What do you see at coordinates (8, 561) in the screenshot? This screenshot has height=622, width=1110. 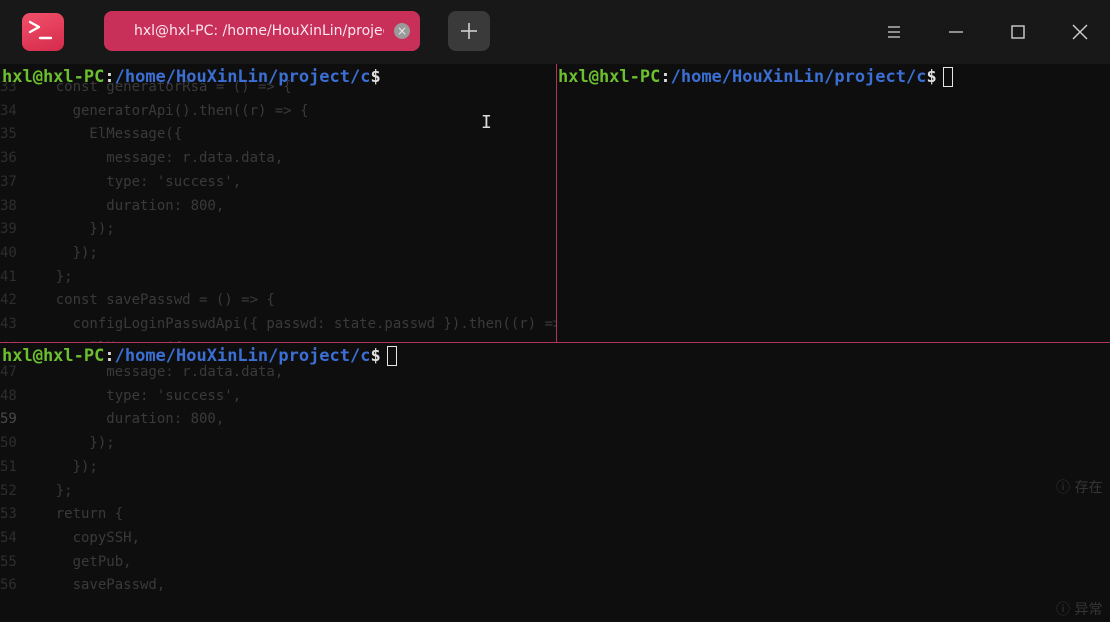 I see `line-number: 55` at bounding box center [8, 561].